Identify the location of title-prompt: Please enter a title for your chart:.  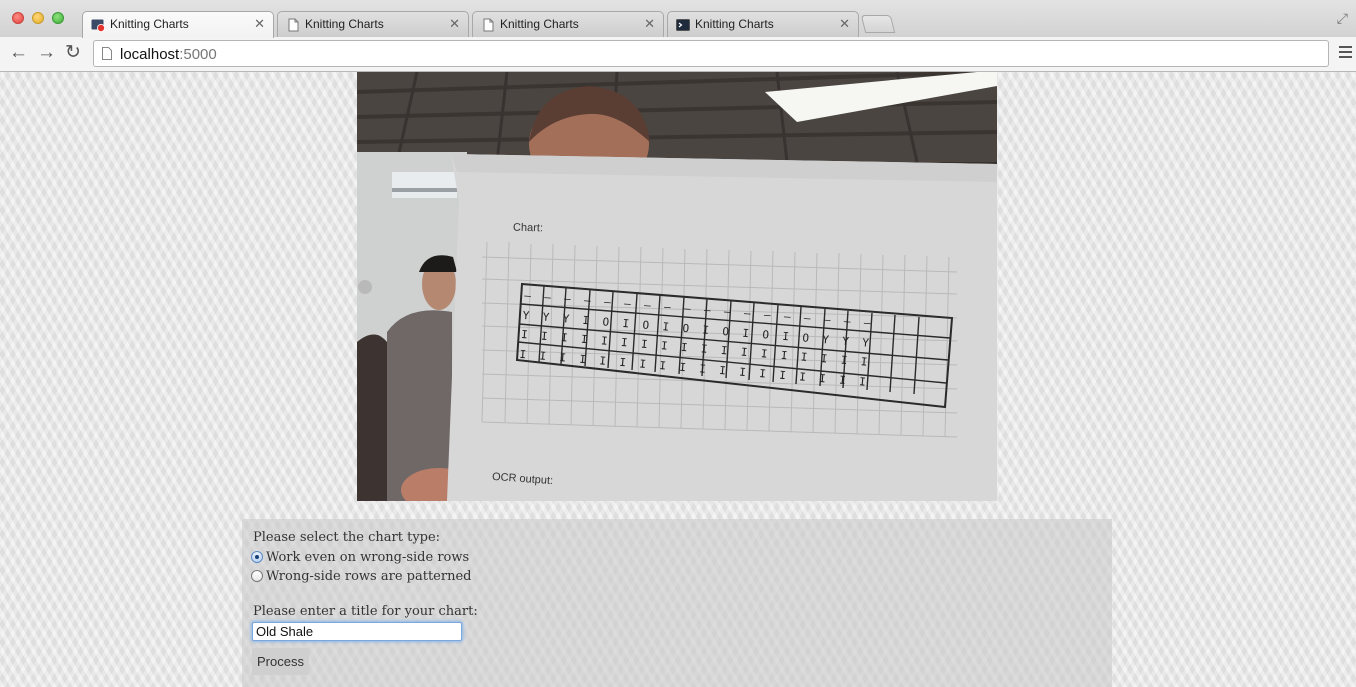
(365, 611).